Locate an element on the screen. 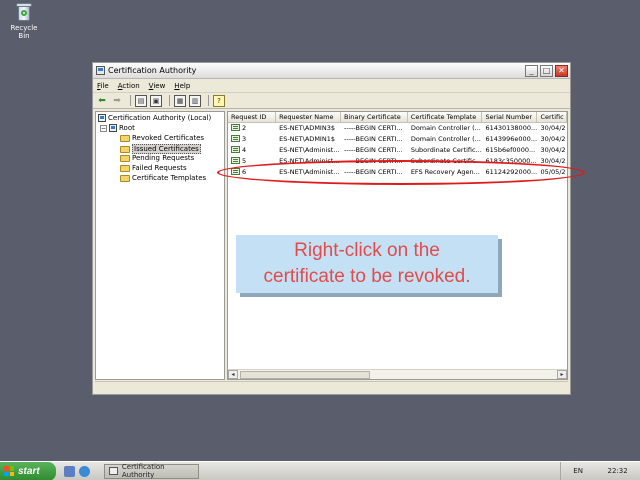  column-certificate-template: Certificate Template is located at coordinates (445, 117).